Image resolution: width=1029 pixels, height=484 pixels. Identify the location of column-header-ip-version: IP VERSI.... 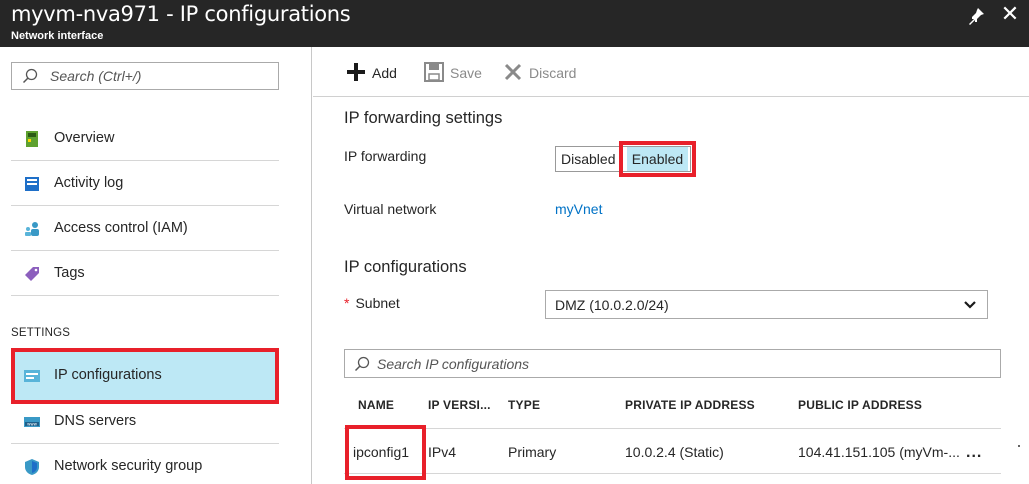
(459, 405).